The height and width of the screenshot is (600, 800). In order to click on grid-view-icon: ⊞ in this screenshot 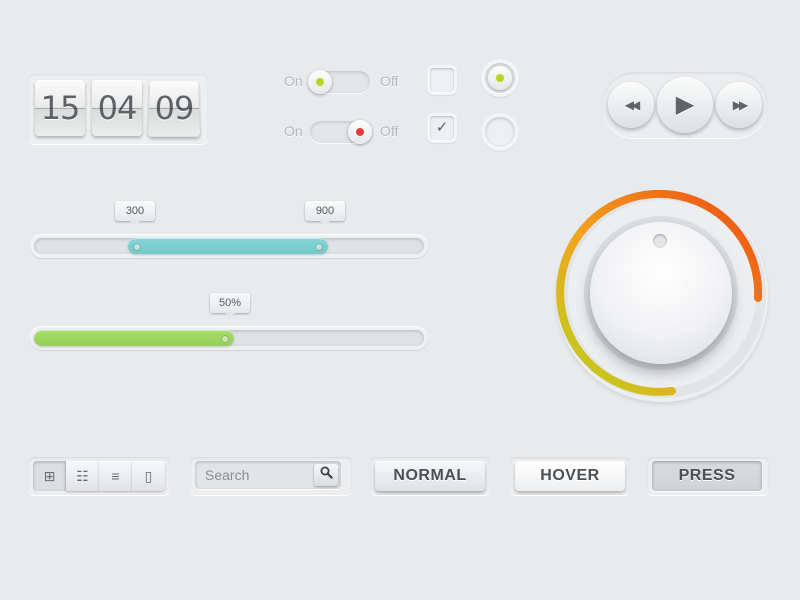, I will do `click(49, 476)`.